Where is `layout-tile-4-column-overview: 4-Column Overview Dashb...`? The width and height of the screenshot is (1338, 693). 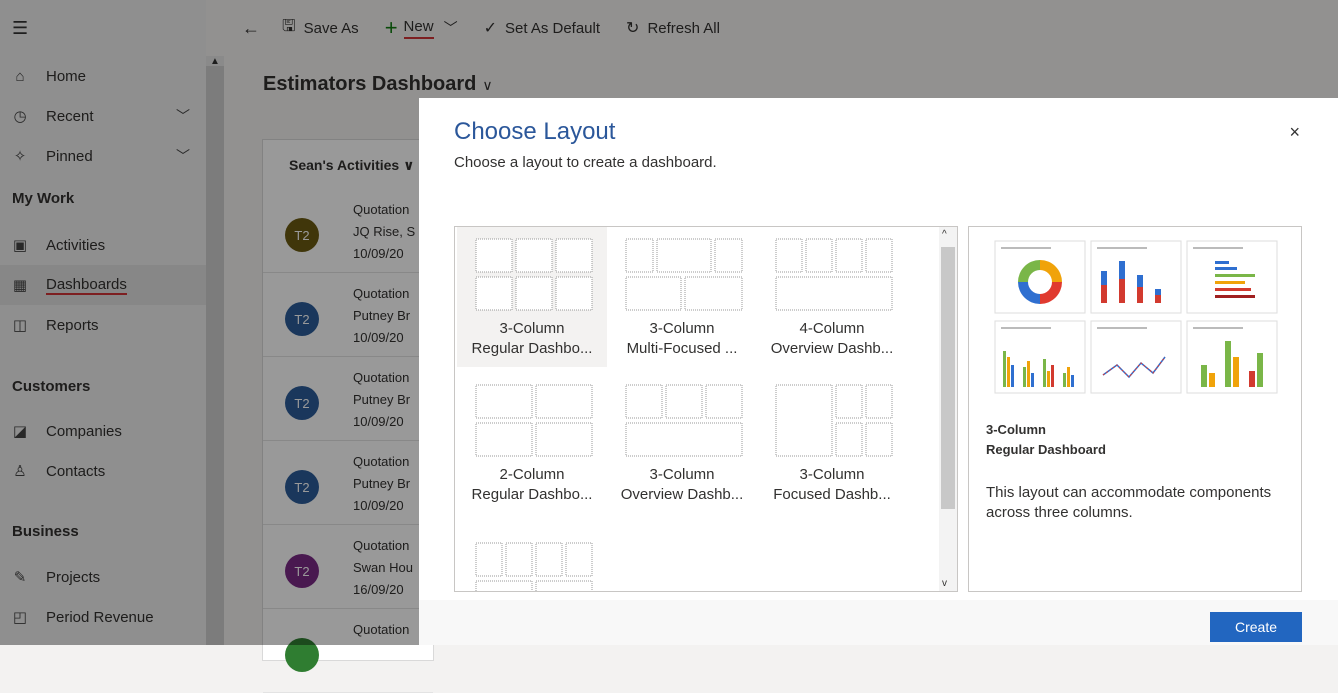
layout-tile-4-column-overview: 4-Column Overview Dashb... is located at coordinates (832, 297).